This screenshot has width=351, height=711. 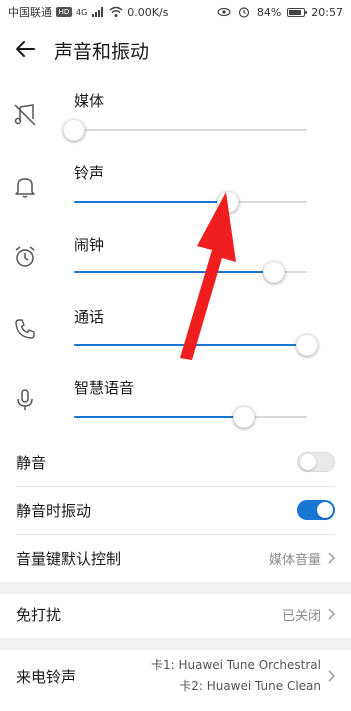 What do you see at coordinates (64, 12) in the screenshot?
I see `hd-badge: HD` at bounding box center [64, 12].